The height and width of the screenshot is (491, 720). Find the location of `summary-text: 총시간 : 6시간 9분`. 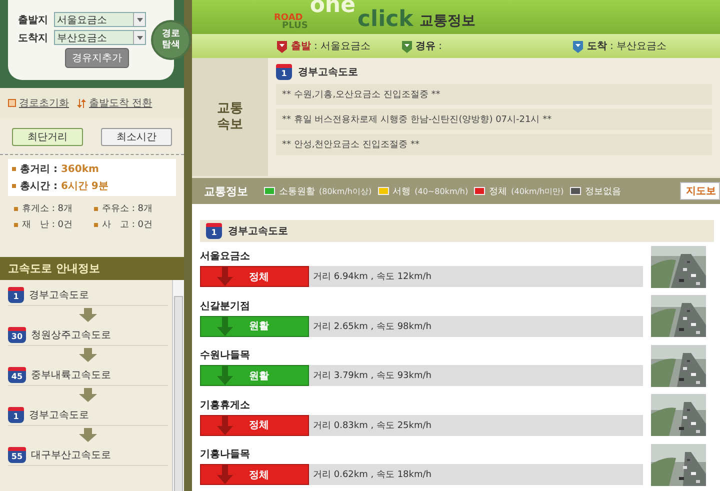

summary-text: 총시간 : 6시간 9분 is located at coordinates (64, 186).